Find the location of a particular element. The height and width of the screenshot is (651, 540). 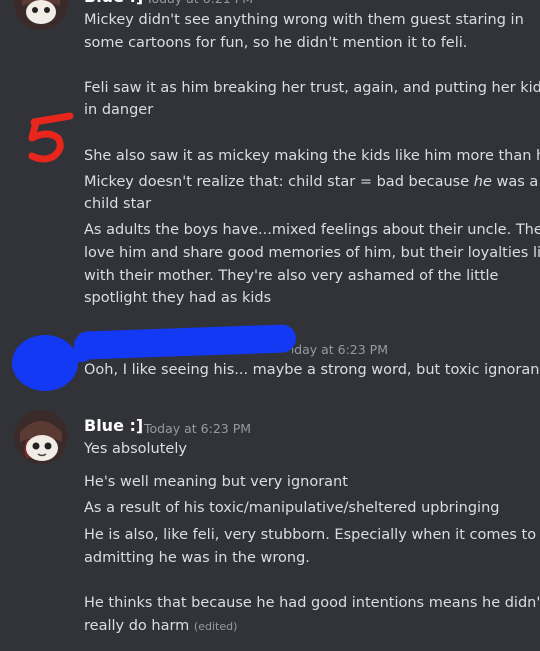

message-line-text: really do harm is located at coordinates (137, 626).